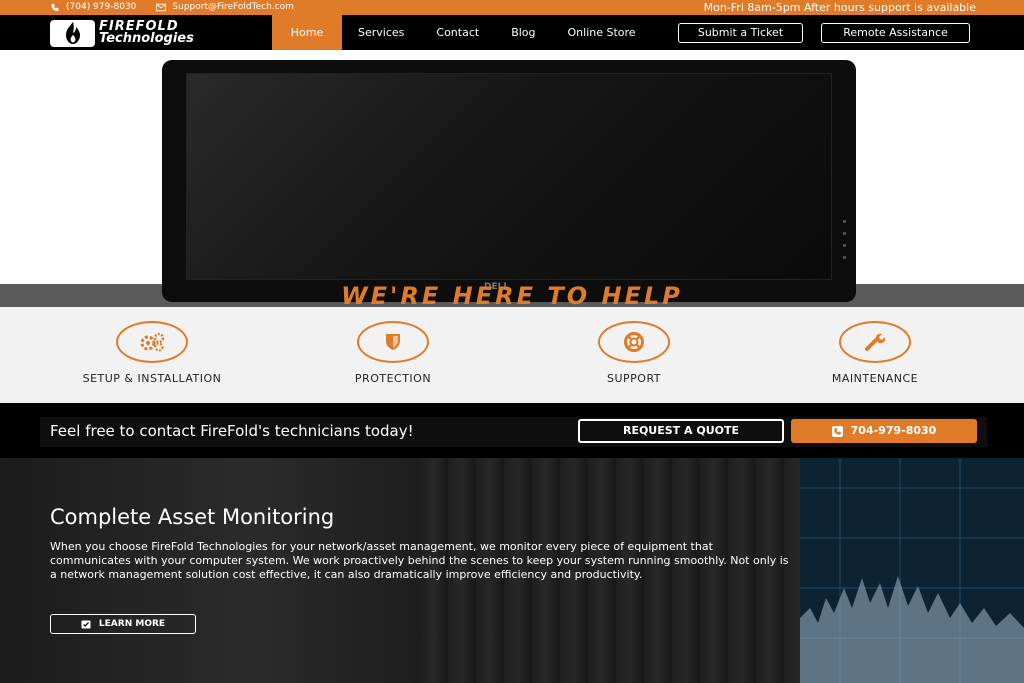  I want to click on call-phone-button: 704-979-8030, so click(884, 431).